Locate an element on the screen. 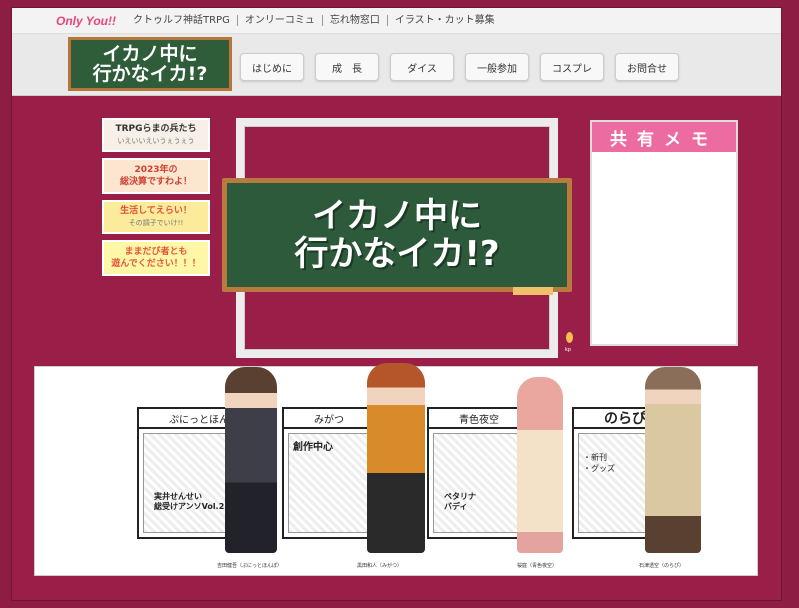 The width and height of the screenshot is (799, 608). side-banner-trpg: TRPGらまの兵たち いえいいえいうぇうぇう is located at coordinates (156, 135).